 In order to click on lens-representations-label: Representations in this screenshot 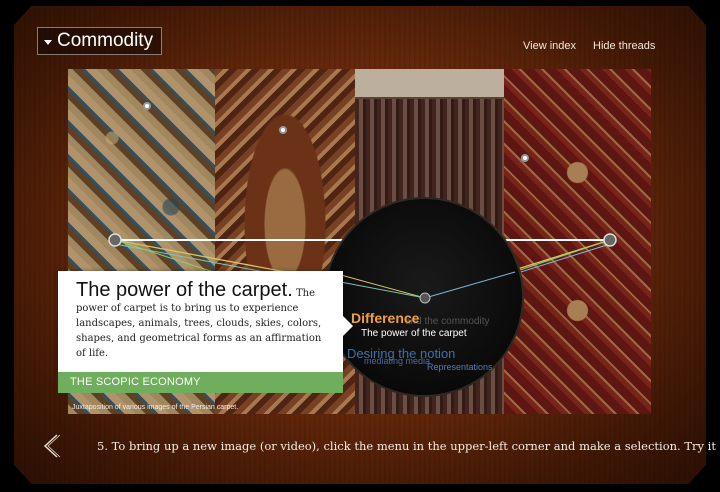, I will do `click(460, 367)`.